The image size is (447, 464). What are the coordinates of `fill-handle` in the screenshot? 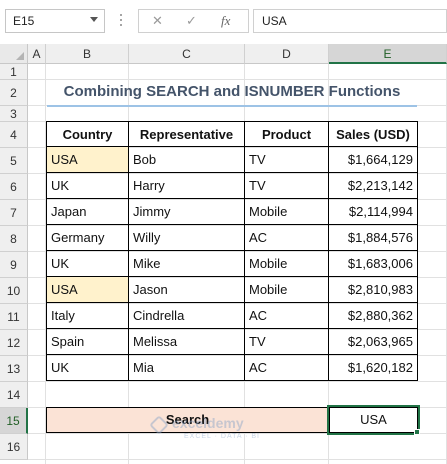 It's located at (417, 432).